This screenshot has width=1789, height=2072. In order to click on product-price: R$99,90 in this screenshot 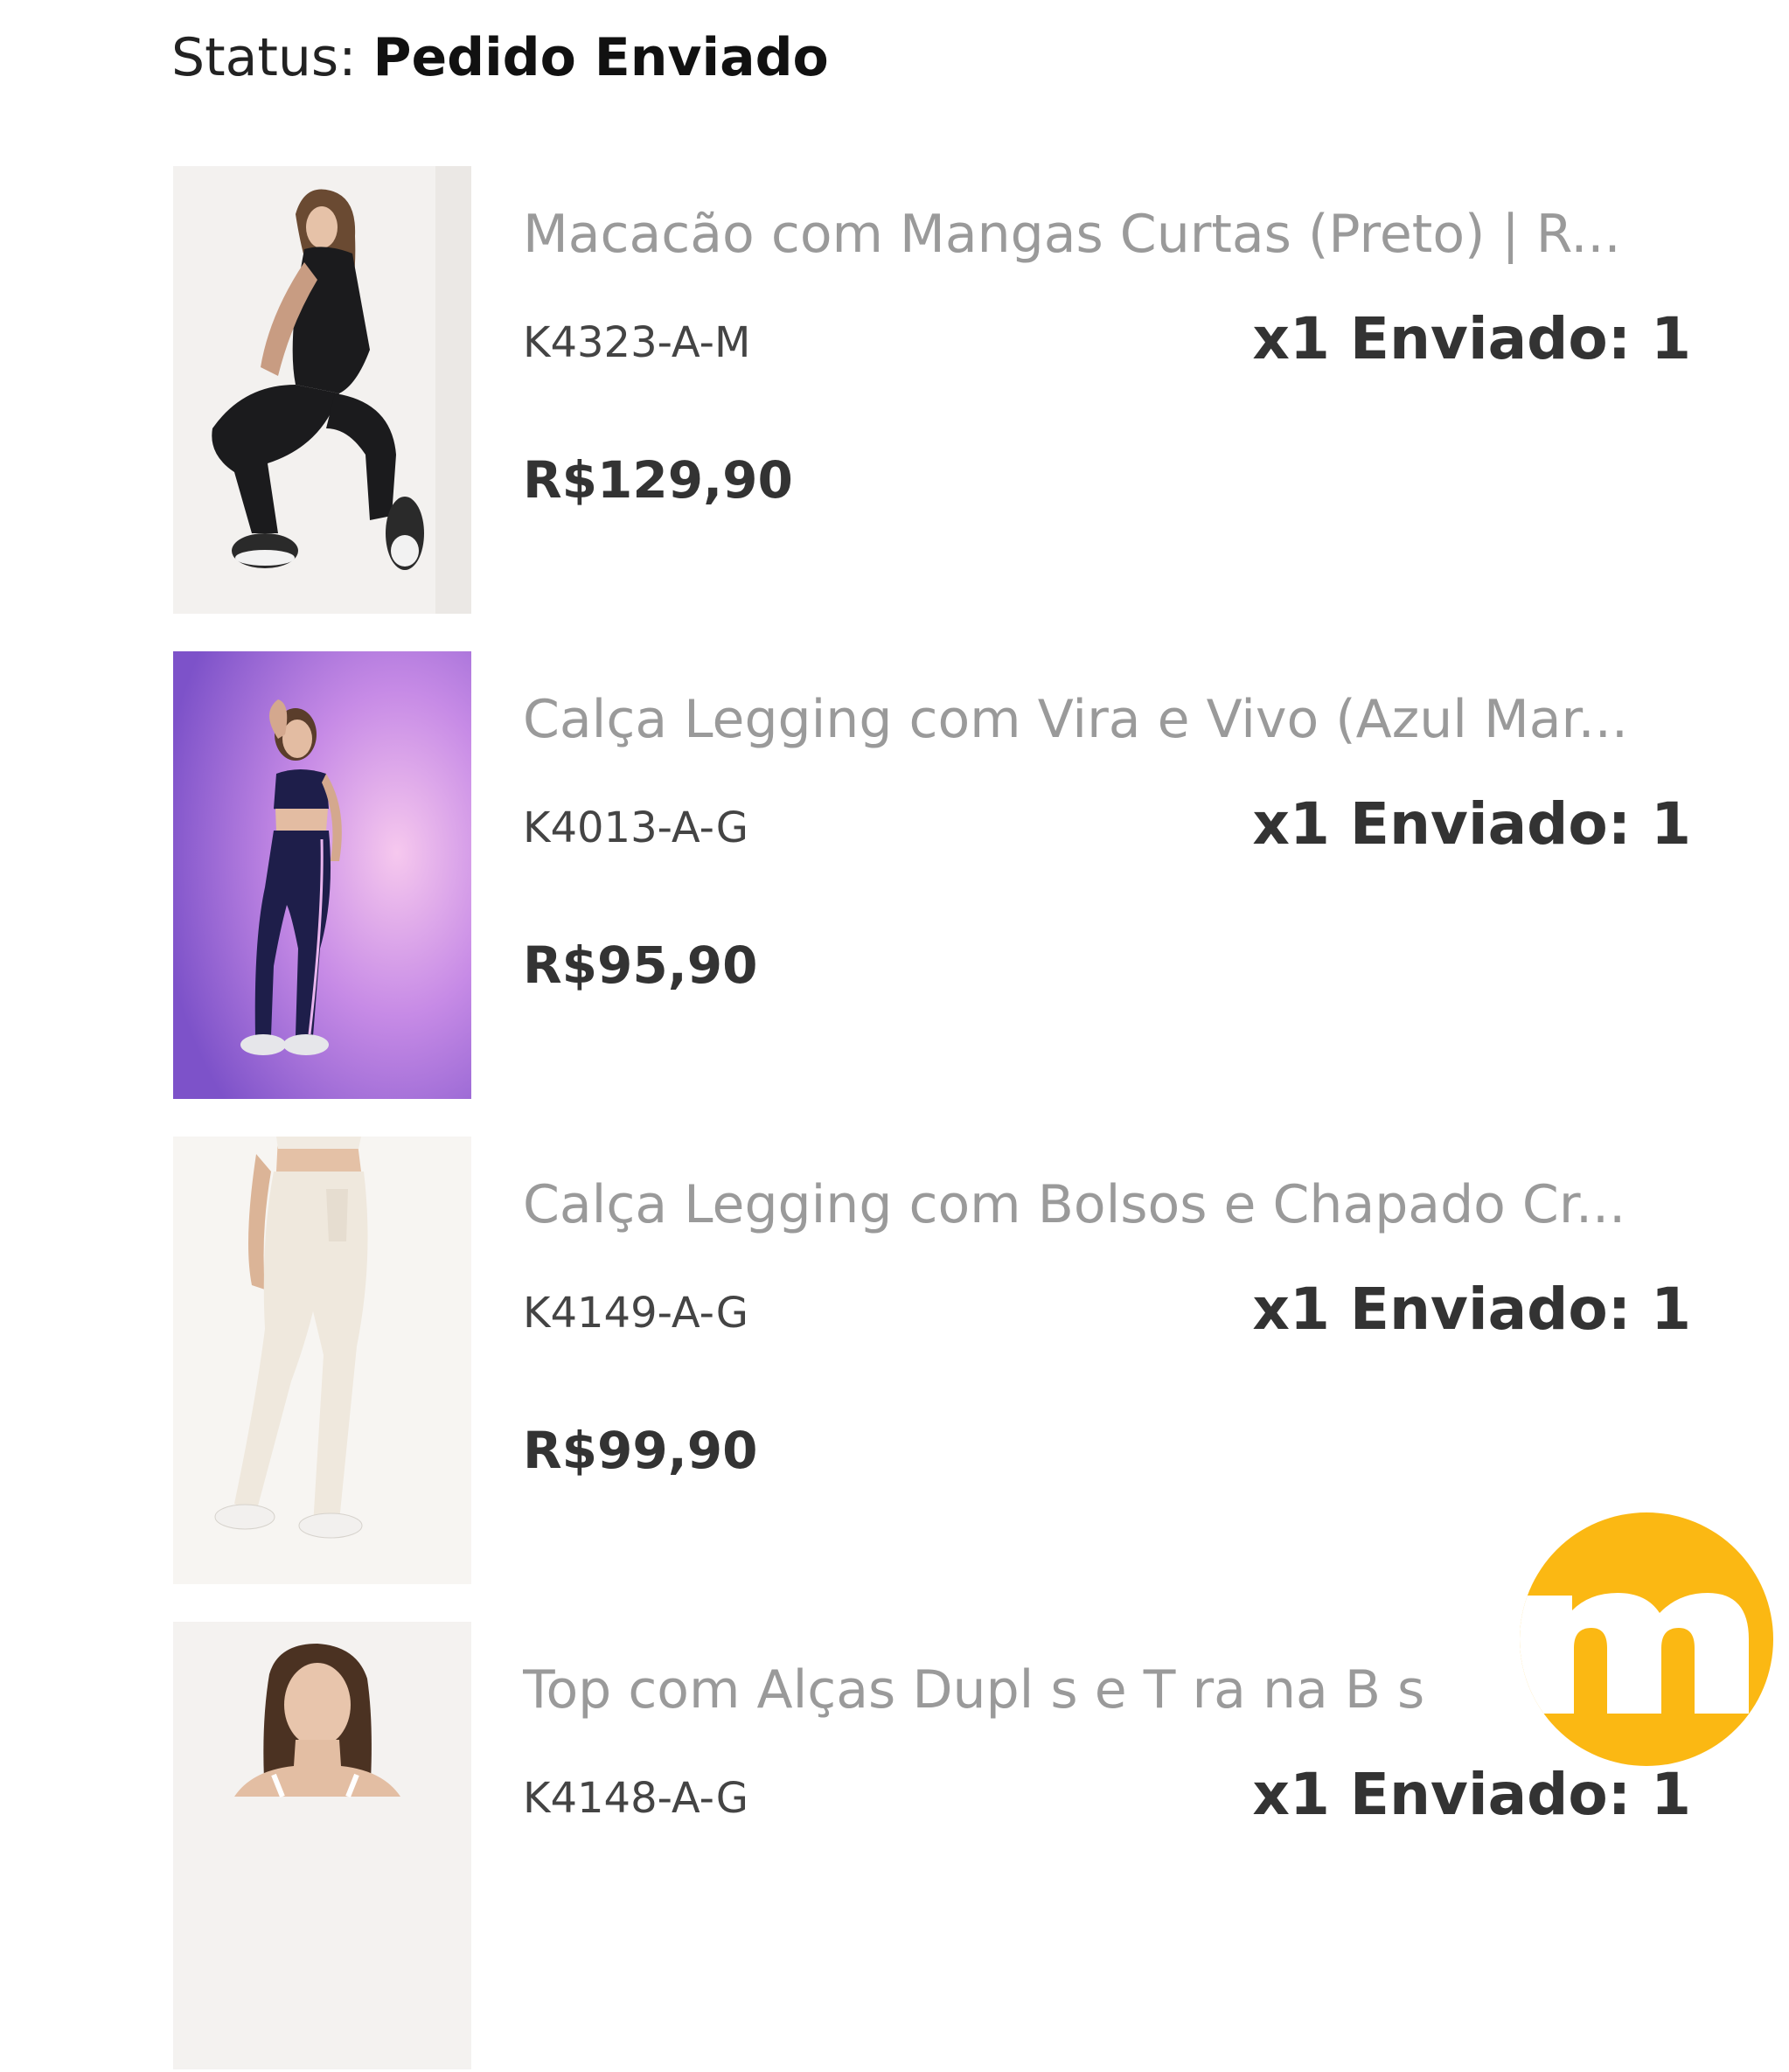, I will do `click(640, 1450)`.